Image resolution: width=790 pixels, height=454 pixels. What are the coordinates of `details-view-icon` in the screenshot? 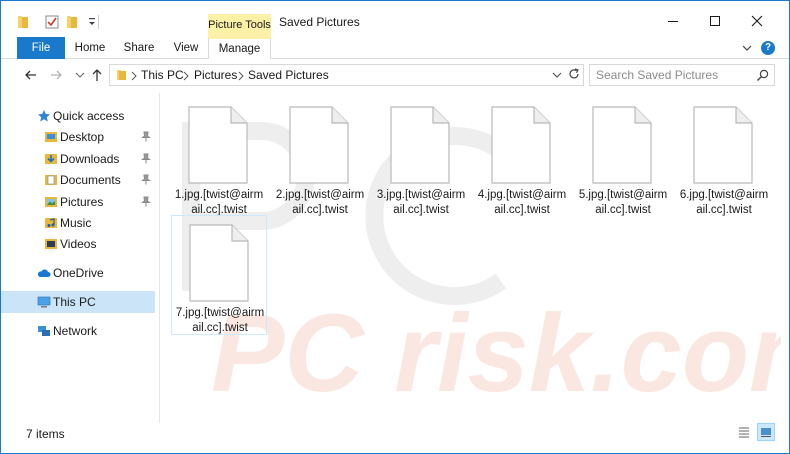 It's located at (744, 432).